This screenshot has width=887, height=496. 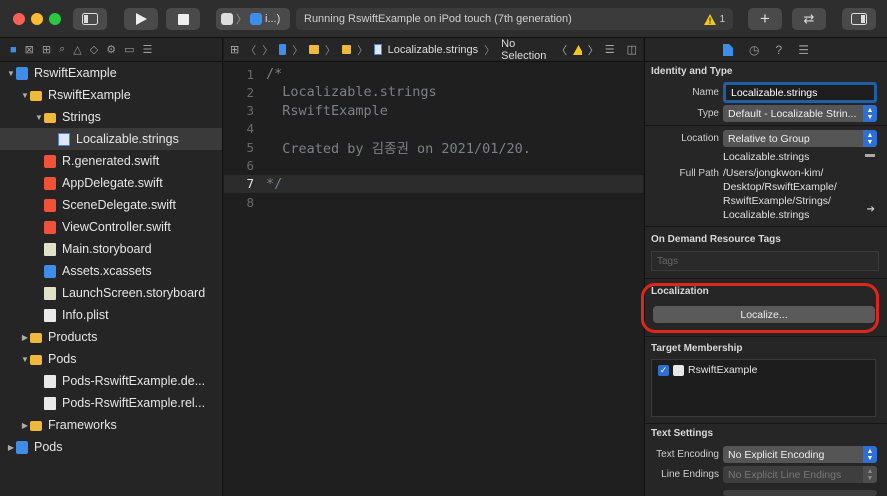 I want to click on code-review-button: ⇄, so click(x=809, y=19).